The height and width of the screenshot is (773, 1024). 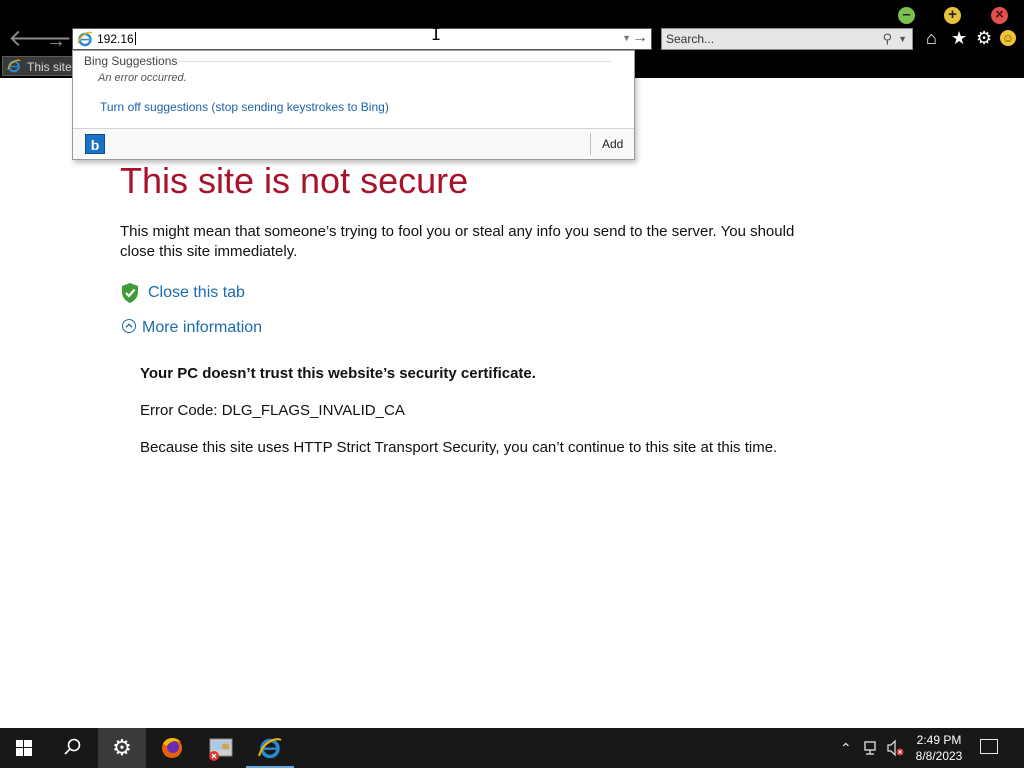 I want to click on clock-date: 8/8/2023, so click(x=939, y=756).